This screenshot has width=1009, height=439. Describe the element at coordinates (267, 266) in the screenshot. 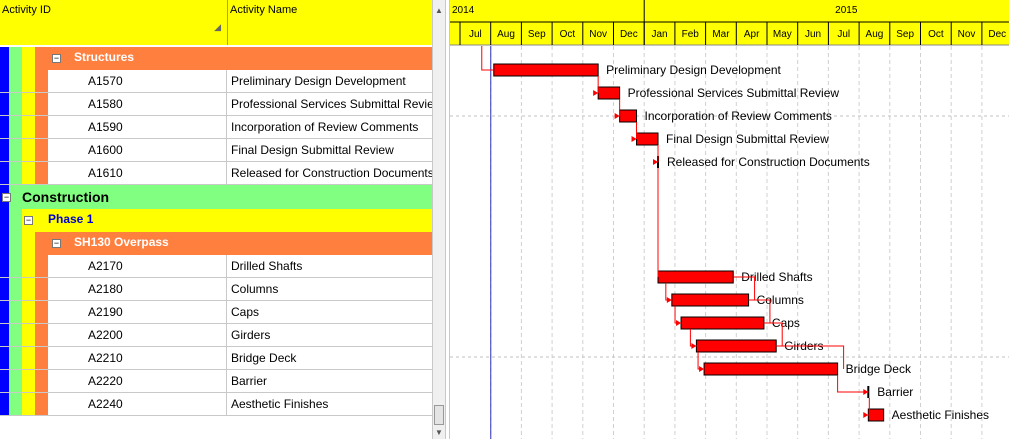

I see `activity-name-cell: Drilled Shafts` at that location.